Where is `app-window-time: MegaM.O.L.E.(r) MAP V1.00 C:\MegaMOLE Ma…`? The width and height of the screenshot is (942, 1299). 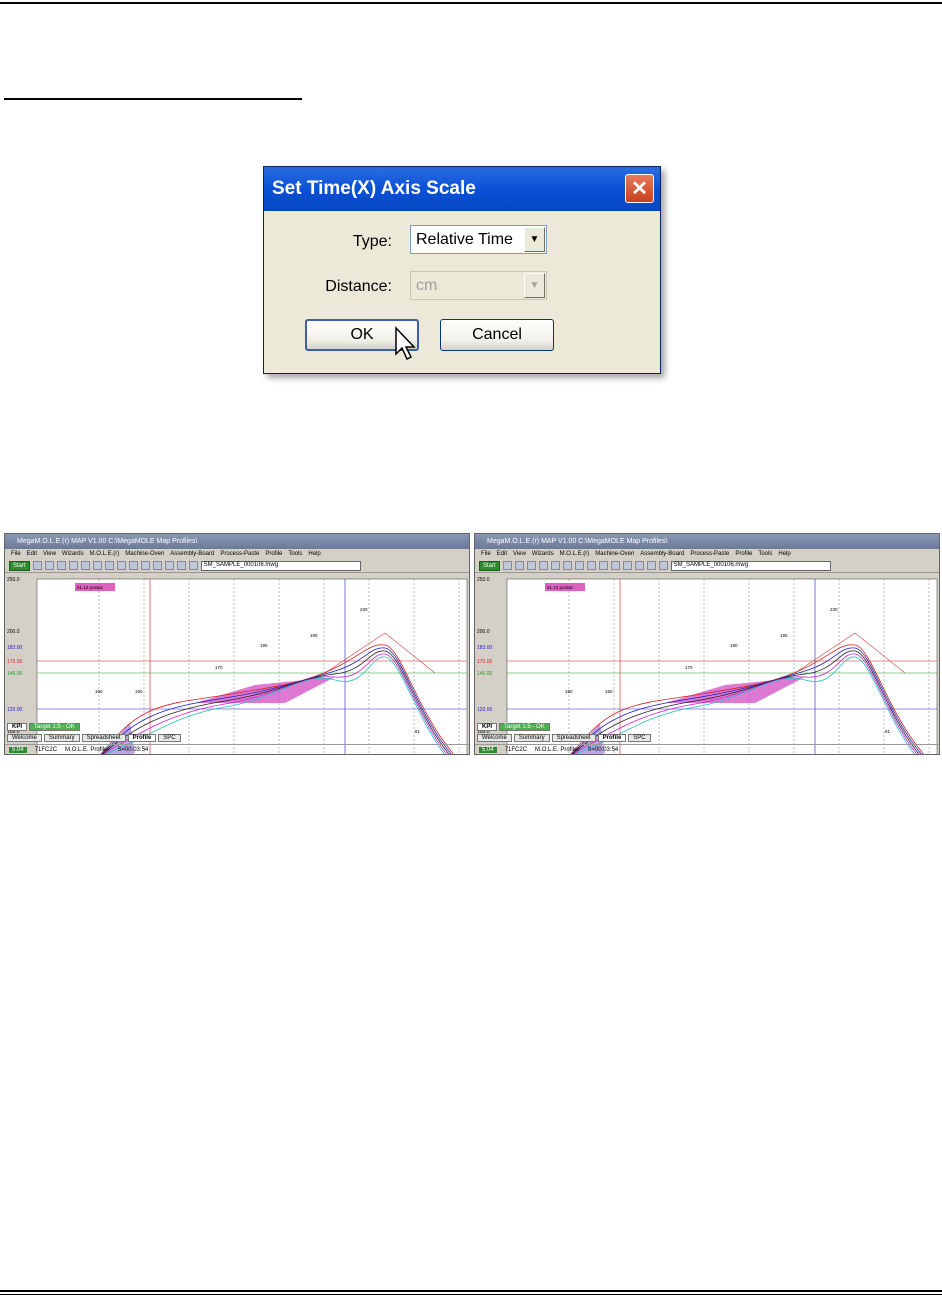
app-window-time: MegaM.O.L.E.(r) MAP V1.00 C:\MegaMOLE Ma… is located at coordinates (237, 644).